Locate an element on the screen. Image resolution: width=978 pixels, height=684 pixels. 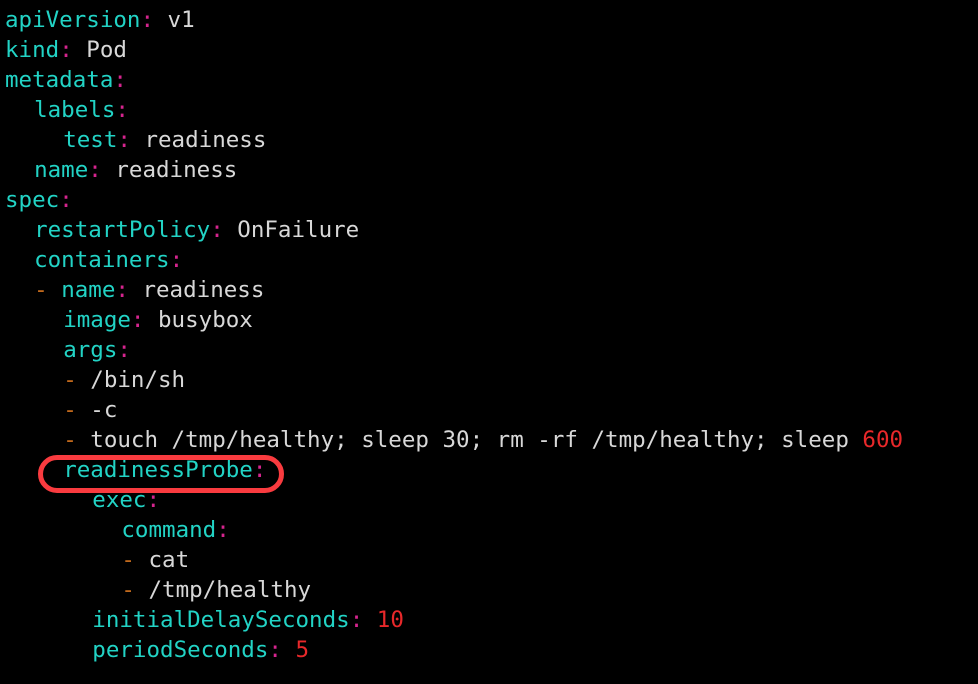
yaml-key: labels is located at coordinates (75, 110).